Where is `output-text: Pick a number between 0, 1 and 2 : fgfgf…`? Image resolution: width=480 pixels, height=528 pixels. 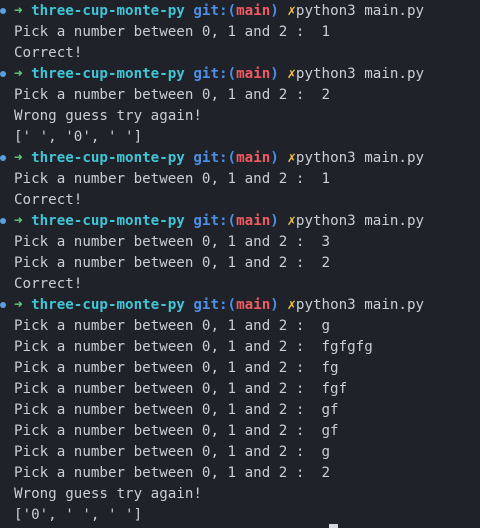
output-text: Pick a number between 0, 1 and 2 : fgfgf… is located at coordinates (193, 347).